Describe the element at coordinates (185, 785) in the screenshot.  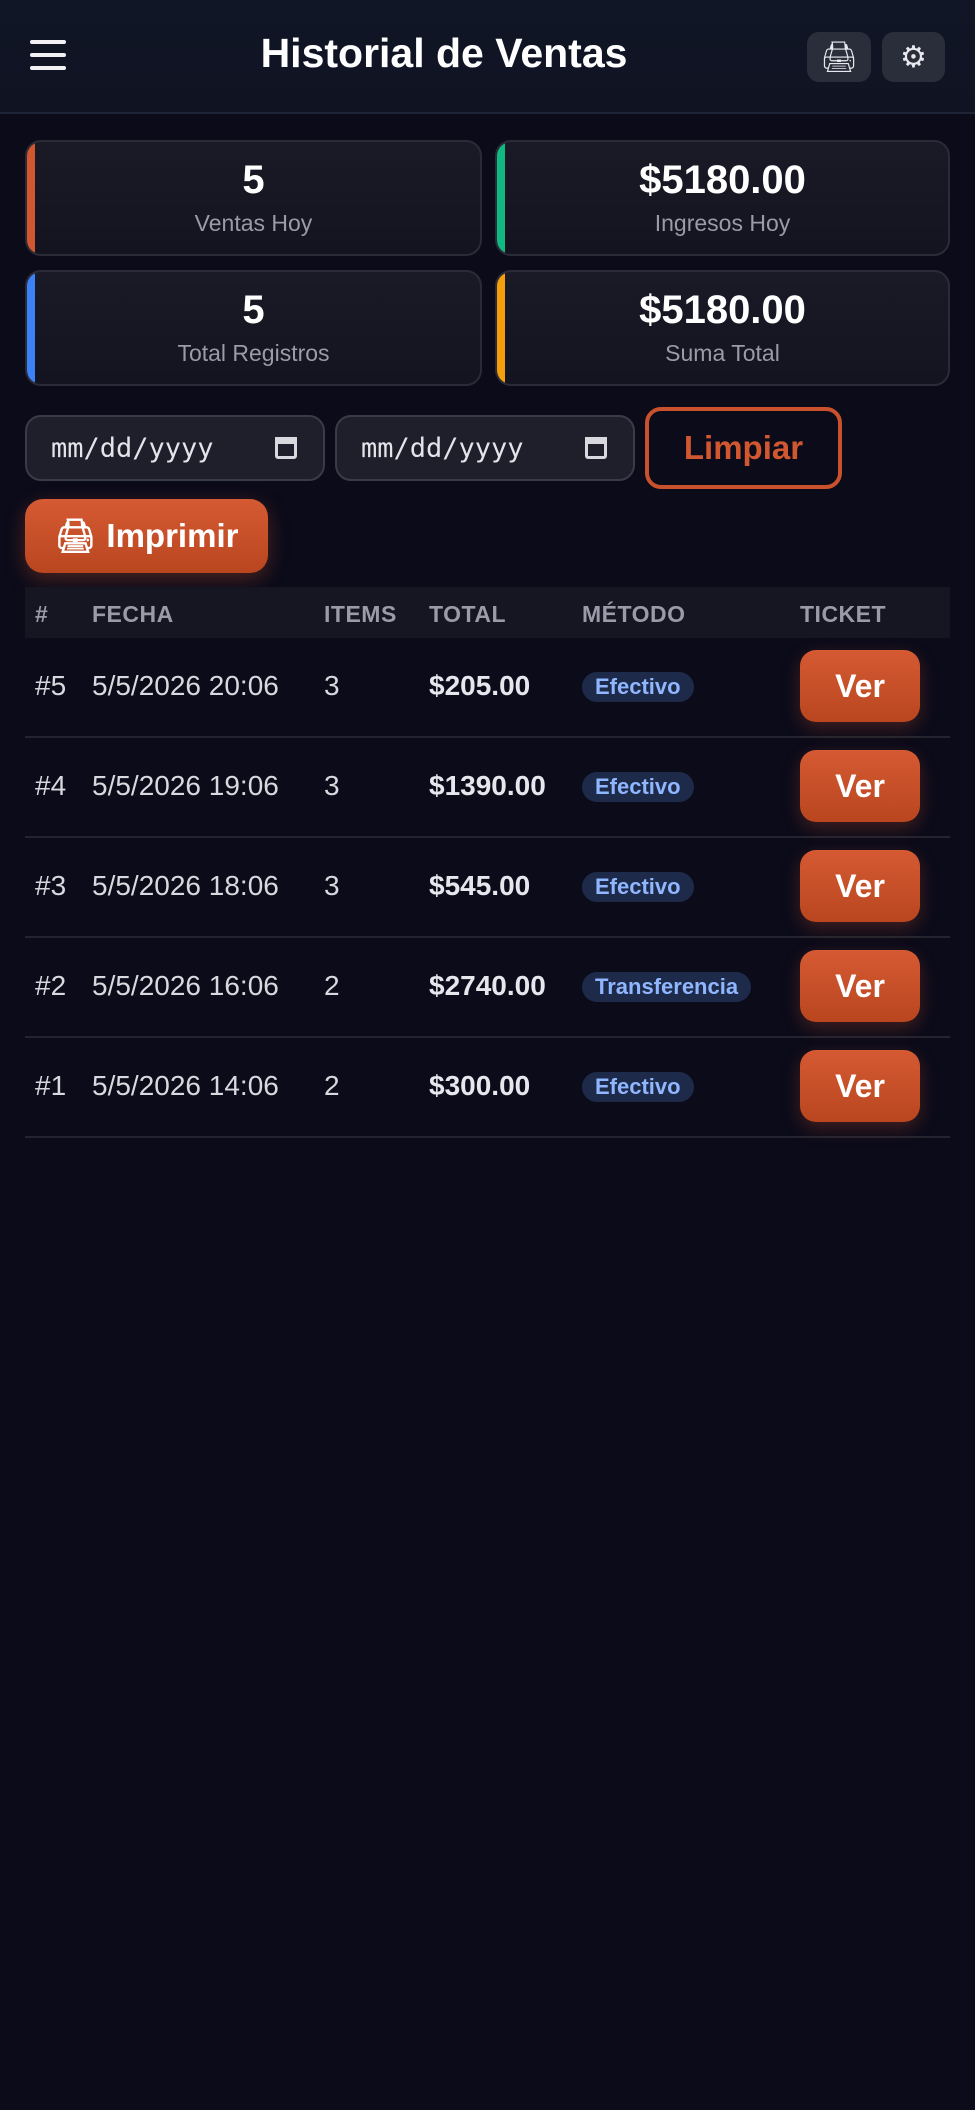
I see `sale-date: 5/5/2026 19:06` at that location.